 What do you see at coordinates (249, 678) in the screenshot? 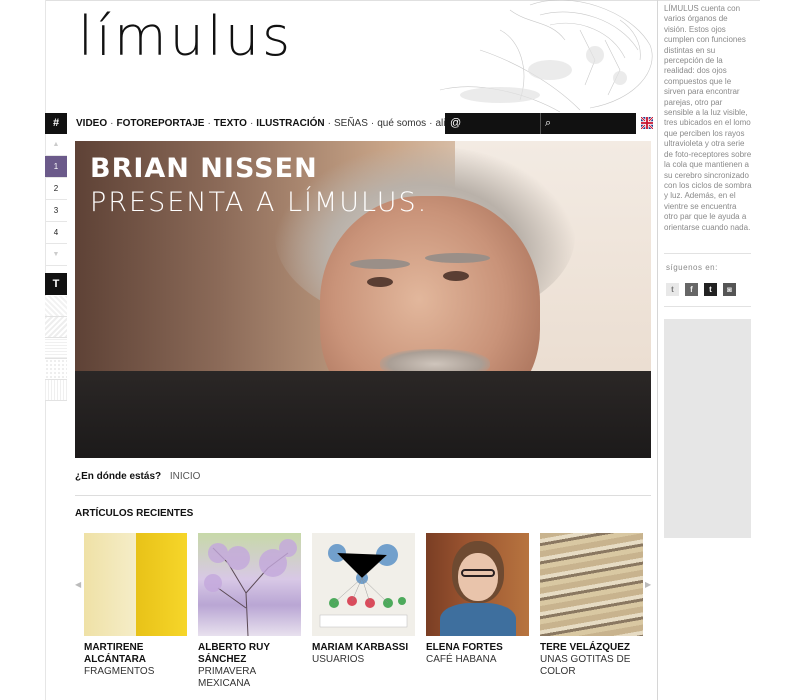
I see `article-title: PRIMAVERA MEXICANA` at bounding box center [249, 678].